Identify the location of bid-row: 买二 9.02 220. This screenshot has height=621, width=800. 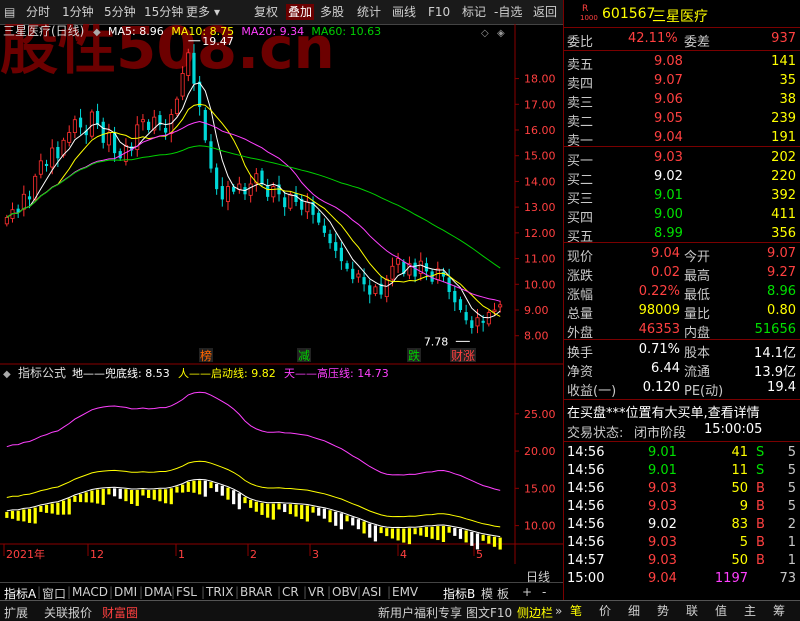
(682, 178).